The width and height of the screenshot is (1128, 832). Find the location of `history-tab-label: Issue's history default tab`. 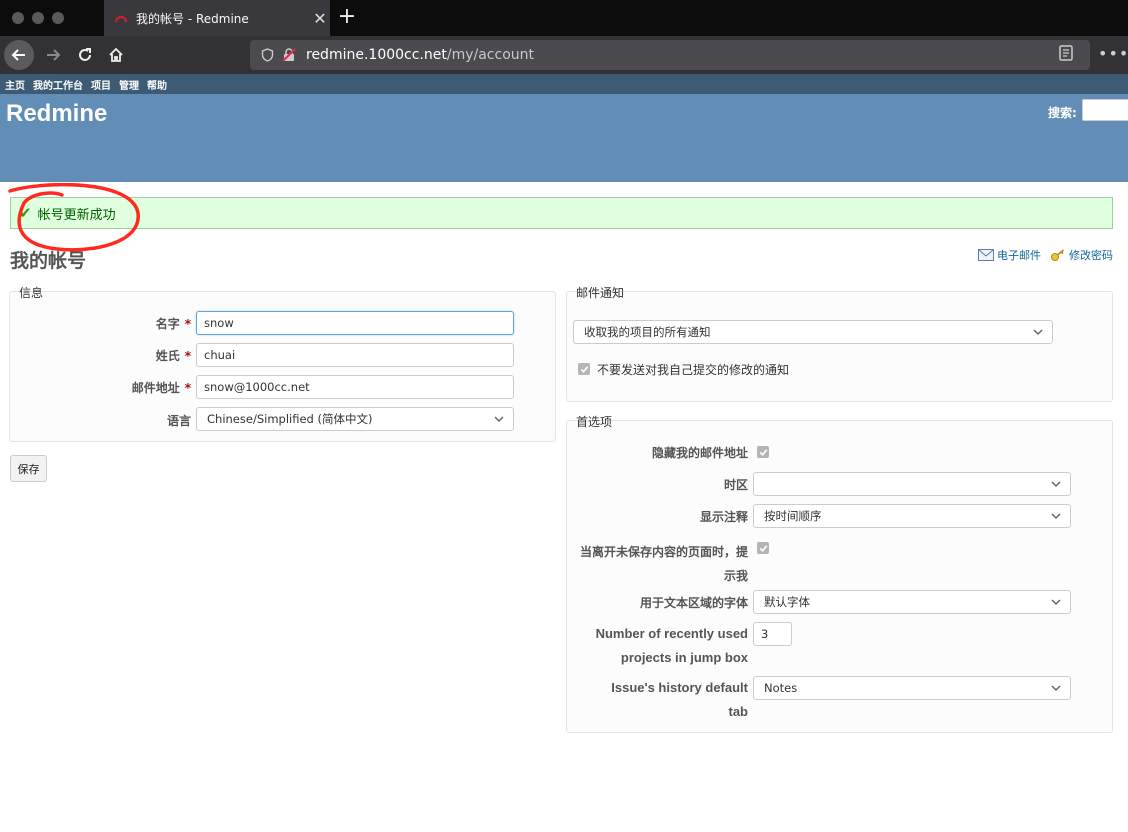

history-tab-label: Issue's history default tab is located at coordinates (659, 700).